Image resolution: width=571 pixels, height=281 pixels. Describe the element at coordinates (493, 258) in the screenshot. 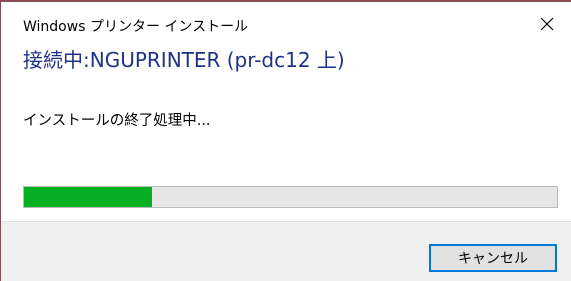

I see `cancel-button: キャンセル` at that location.